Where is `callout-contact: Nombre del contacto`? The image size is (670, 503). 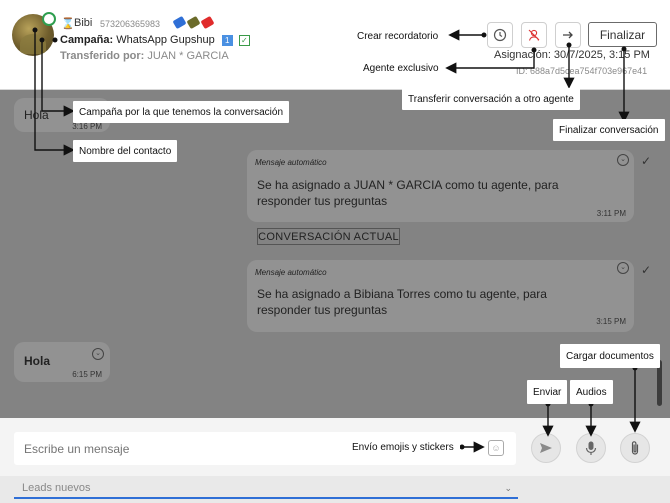
callout-contact: Nombre del contacto is located at coordinates (125, 151).